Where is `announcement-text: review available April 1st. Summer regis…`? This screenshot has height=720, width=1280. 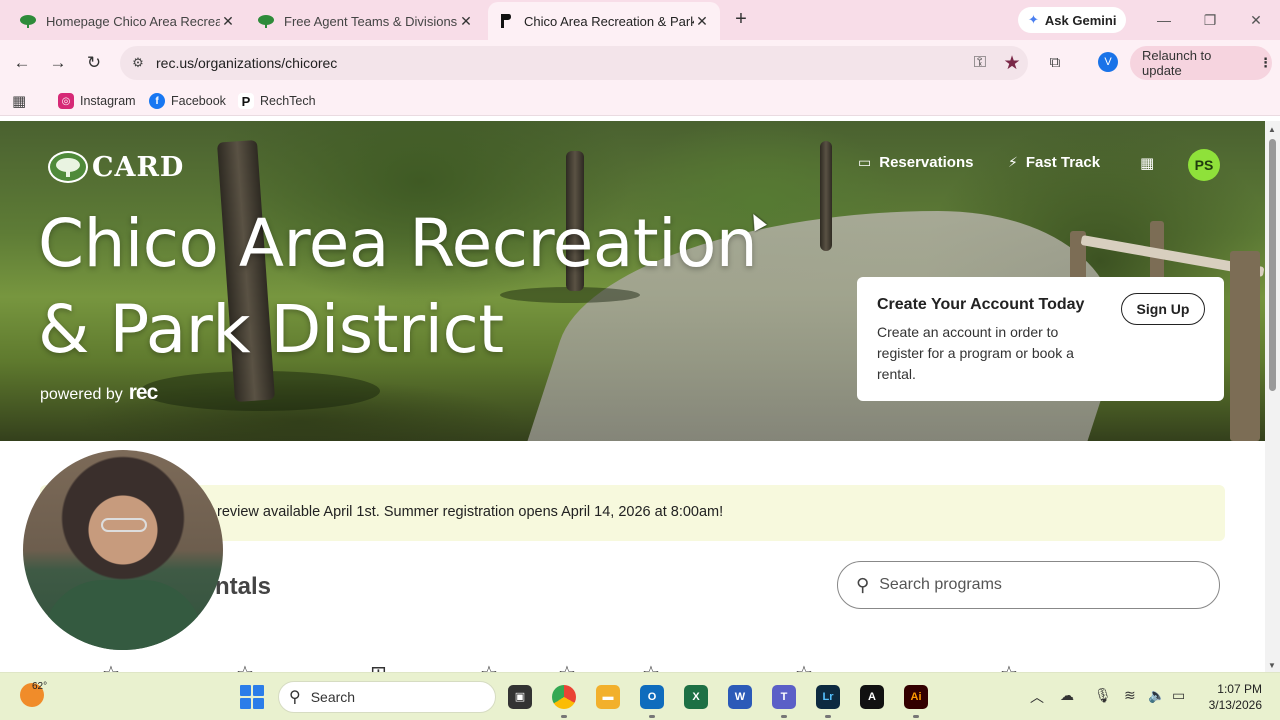 announcement-text: review available April 1st. Summer regis… is located at coordinates (470, 512).